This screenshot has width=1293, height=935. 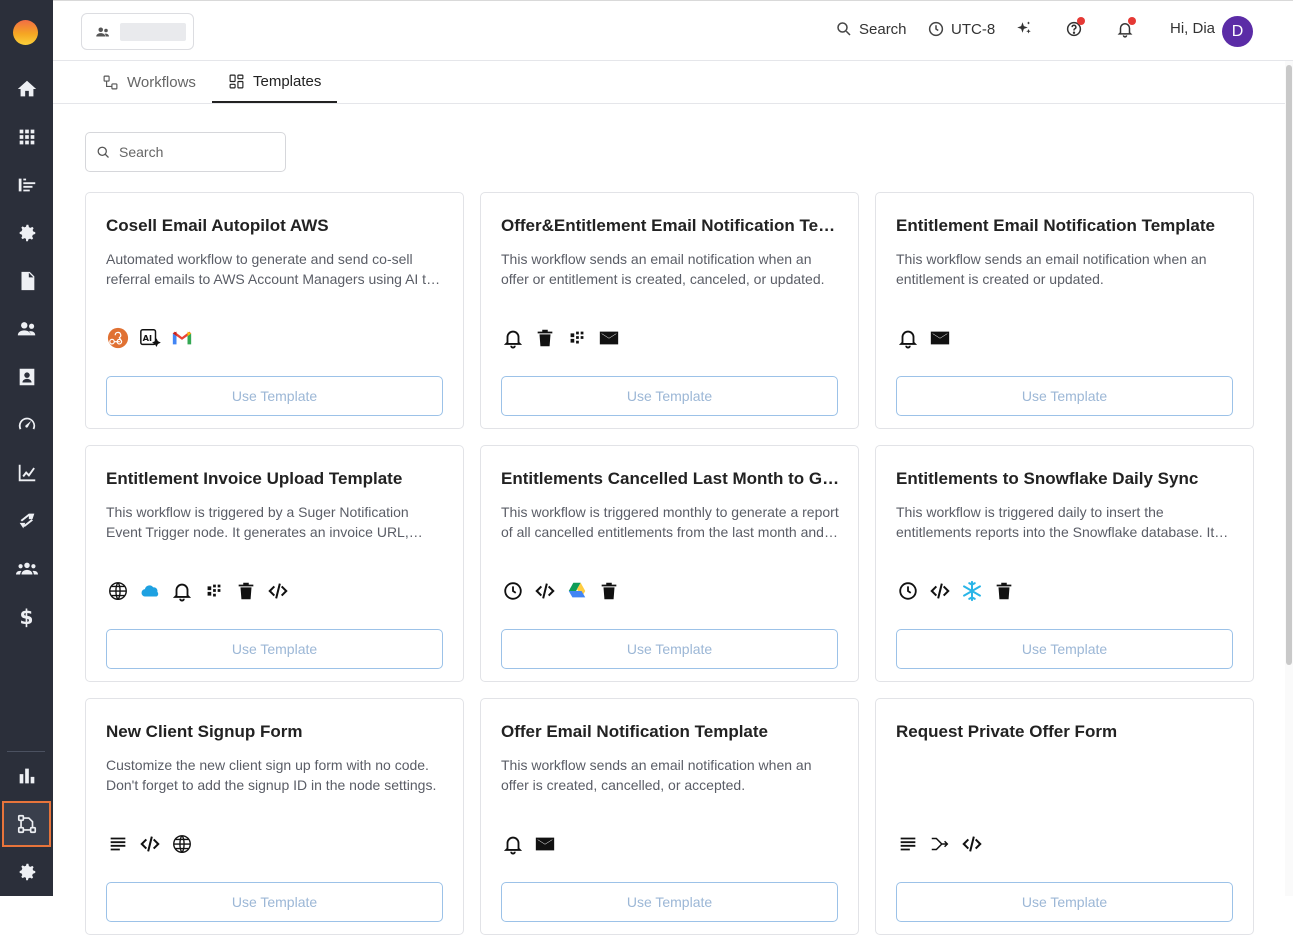 I want to click on settings-gear-icon, so click(x=26, y=233).